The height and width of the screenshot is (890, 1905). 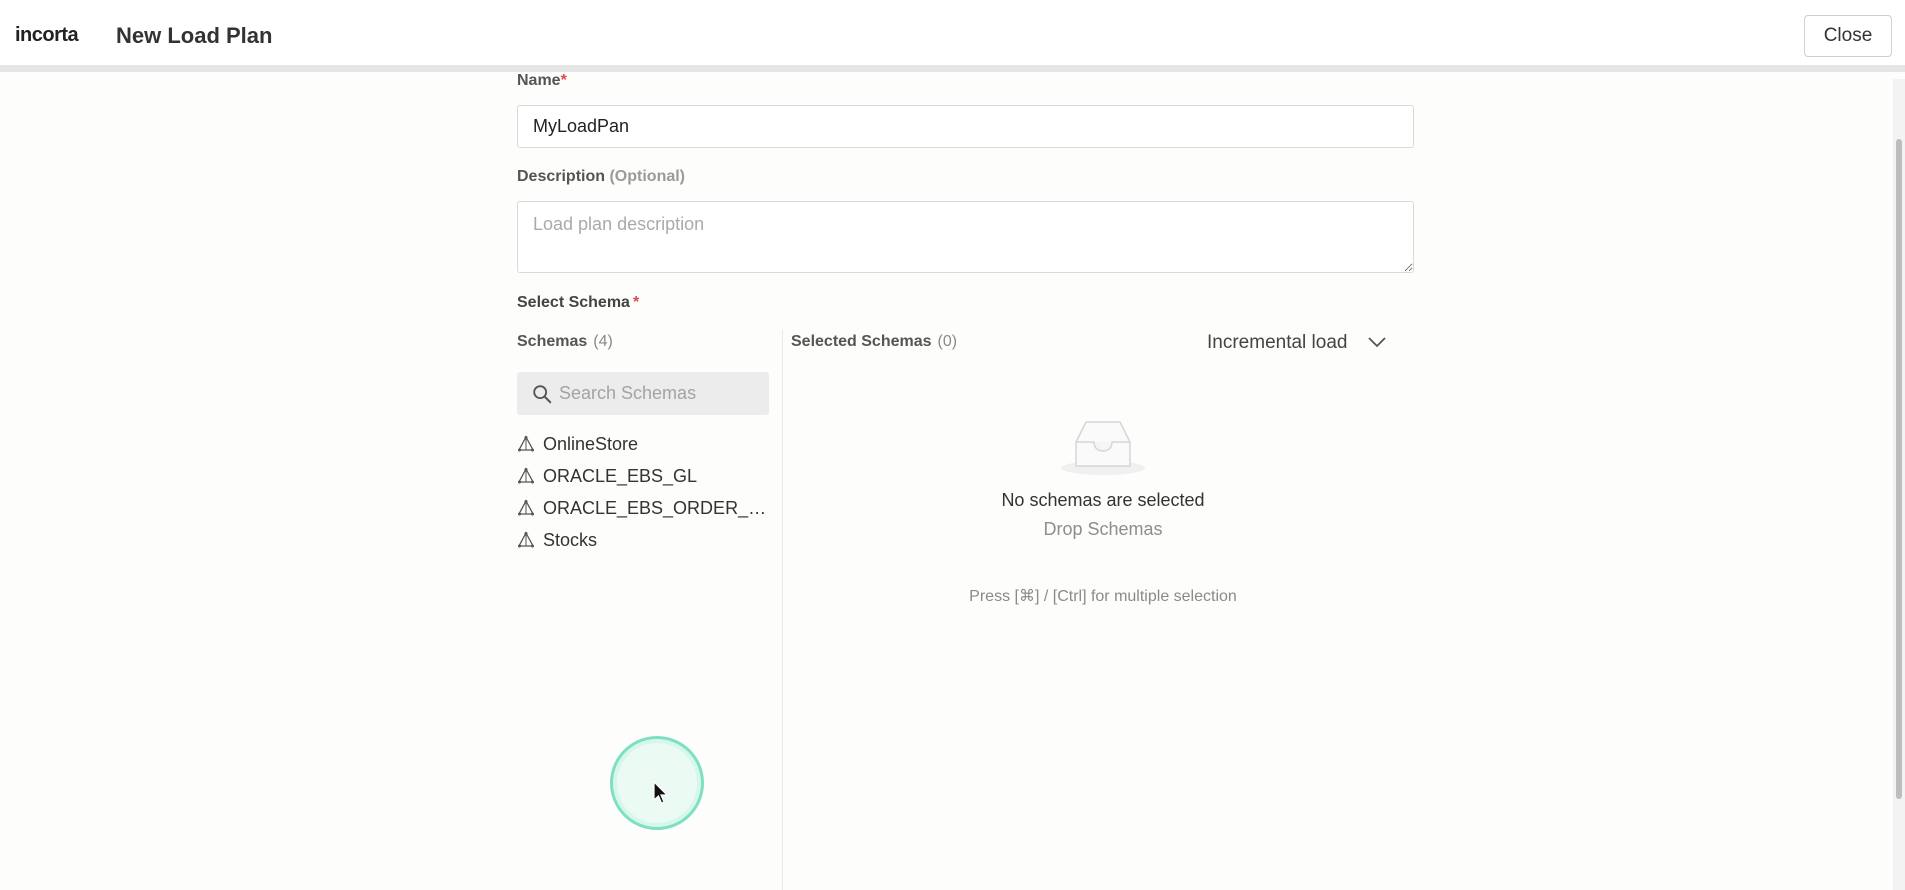 I want to click on vertical-scrollbar, so click(x=1899, y=484).